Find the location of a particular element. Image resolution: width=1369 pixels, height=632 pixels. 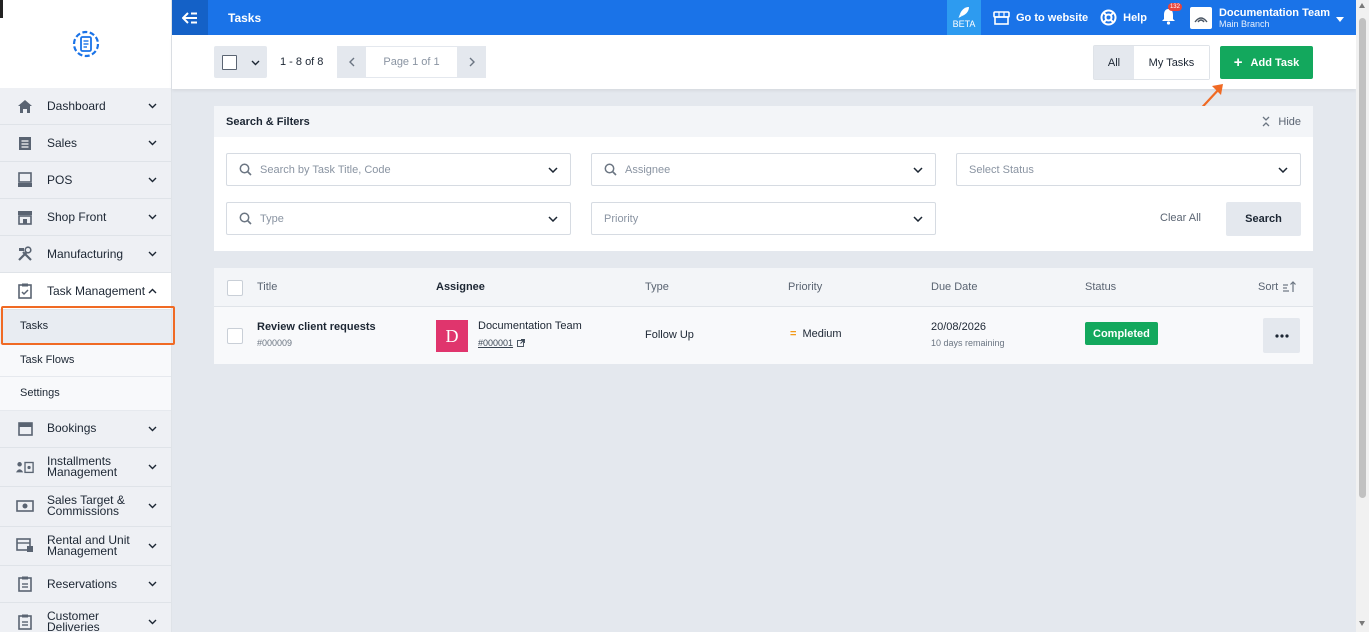

sidebar-subitem-tasks: Tasks is located at coordinates (85, 327).